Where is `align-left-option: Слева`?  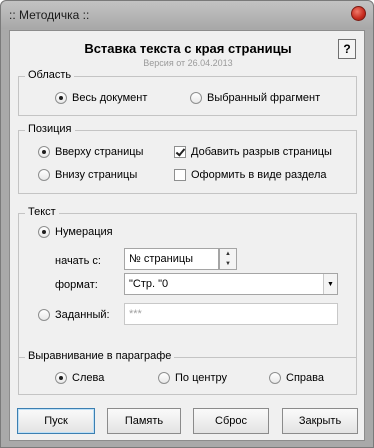 align-left-option: Слева is located at coordinates (79, 378).